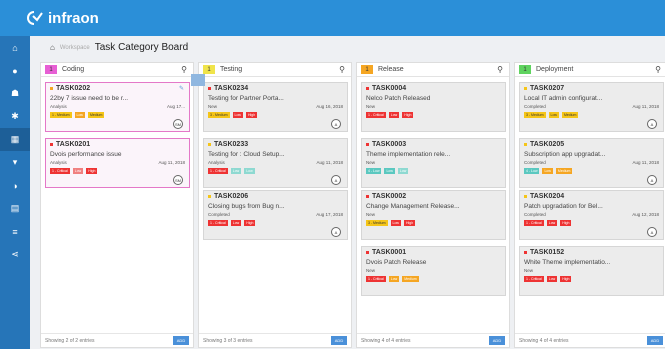 The width and height of the screenshot is (665, 349). What do you see at coordinates (119, 47) in the screenshot?
I see `breadcrumb: ⌂ Workspace Task Category Board` at bounding box center [119, 47].